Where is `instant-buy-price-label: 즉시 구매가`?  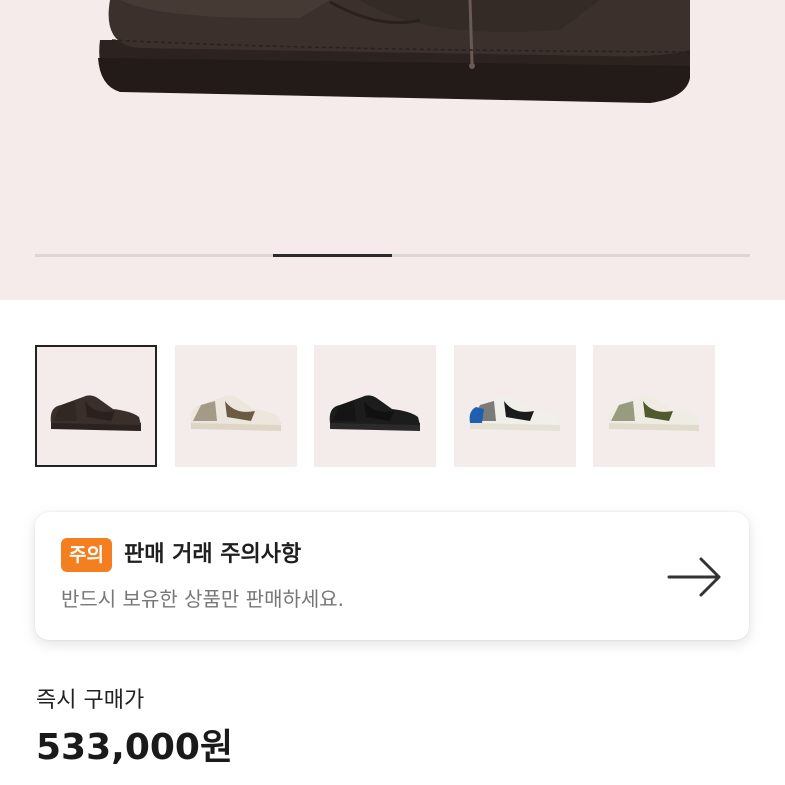
instant-buy-price-label: 즉시 구매가 is located at coordinates (90, 700).